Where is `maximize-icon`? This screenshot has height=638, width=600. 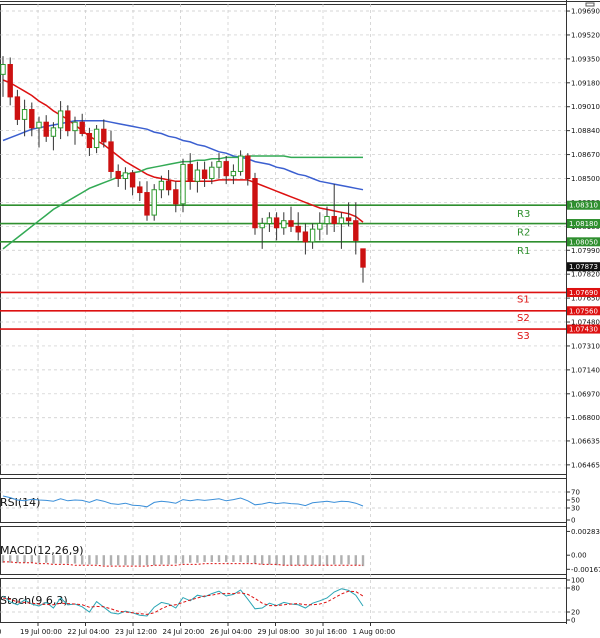
maximize-icon is located at coordinates (590, 4).